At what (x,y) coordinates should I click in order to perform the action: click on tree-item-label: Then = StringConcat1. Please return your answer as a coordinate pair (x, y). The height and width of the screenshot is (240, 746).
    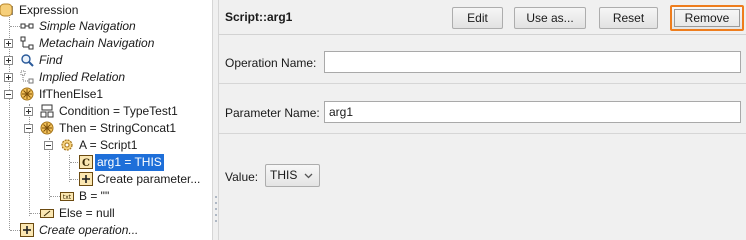
    Looking at the image, I should click on (118, 128).